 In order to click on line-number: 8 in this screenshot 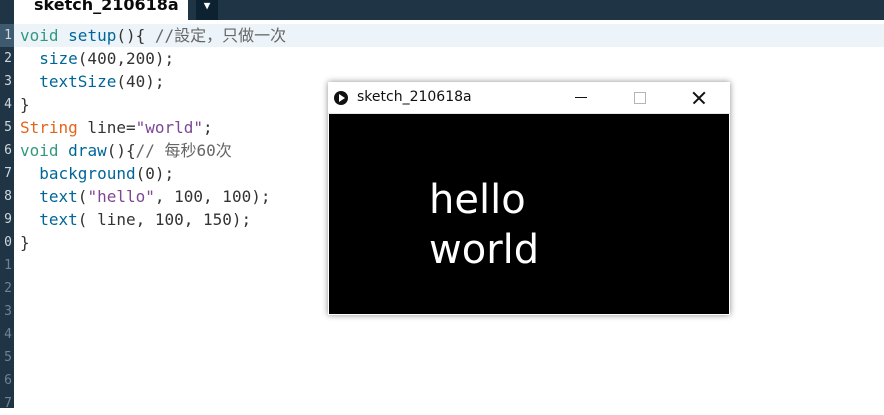, I will do `click(8, 196)`.